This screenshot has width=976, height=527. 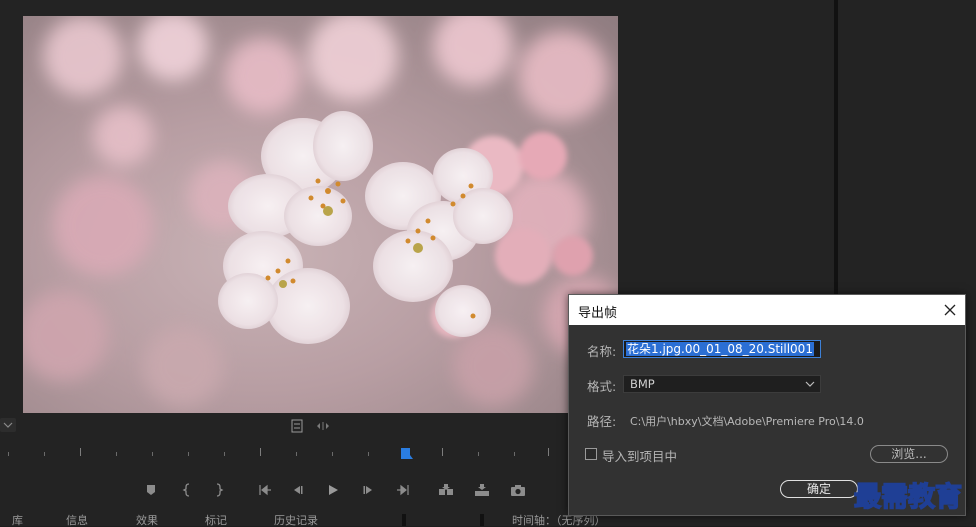 I want to click on safe-margins-icon, so click(x=297, y=426).